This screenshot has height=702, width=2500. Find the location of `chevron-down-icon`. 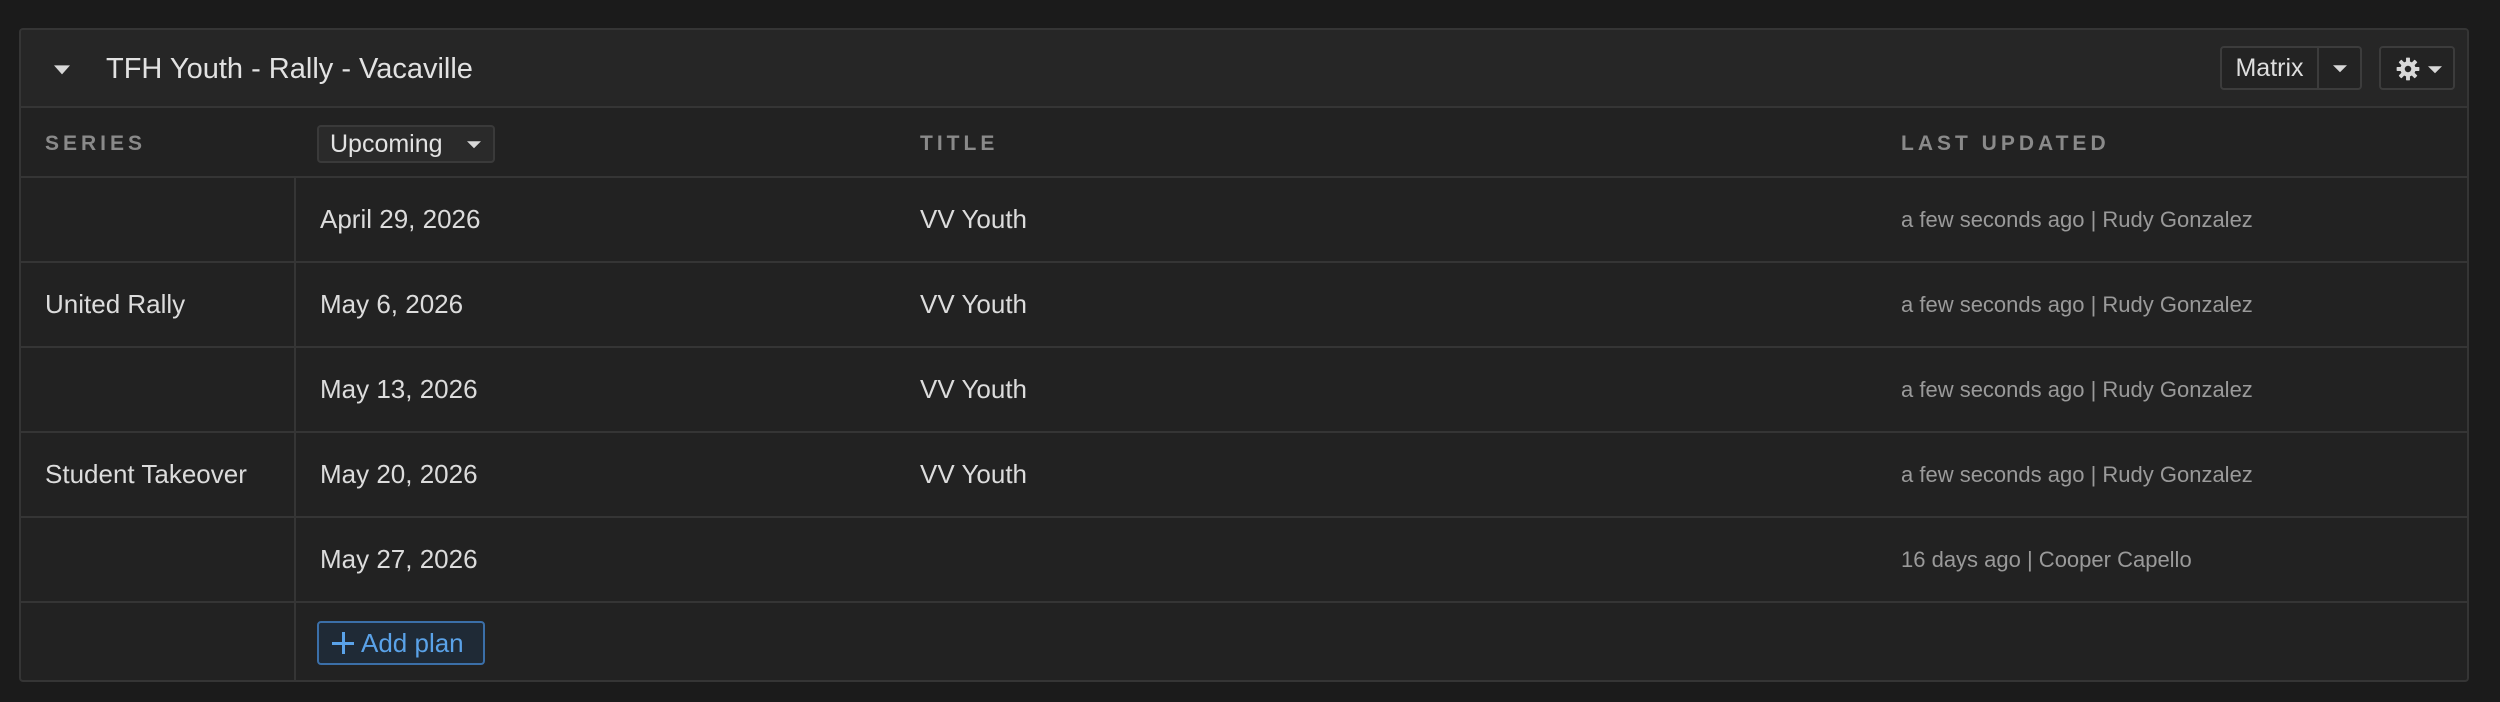

chevron-down-icon is located at coordinates (62, 70).